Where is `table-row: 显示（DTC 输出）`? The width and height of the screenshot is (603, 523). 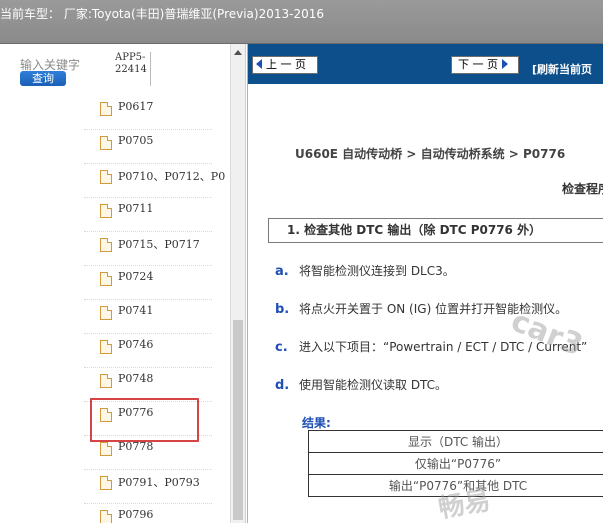 table-row: 显示（DTC 输出） is located at coordinates (455, 441).